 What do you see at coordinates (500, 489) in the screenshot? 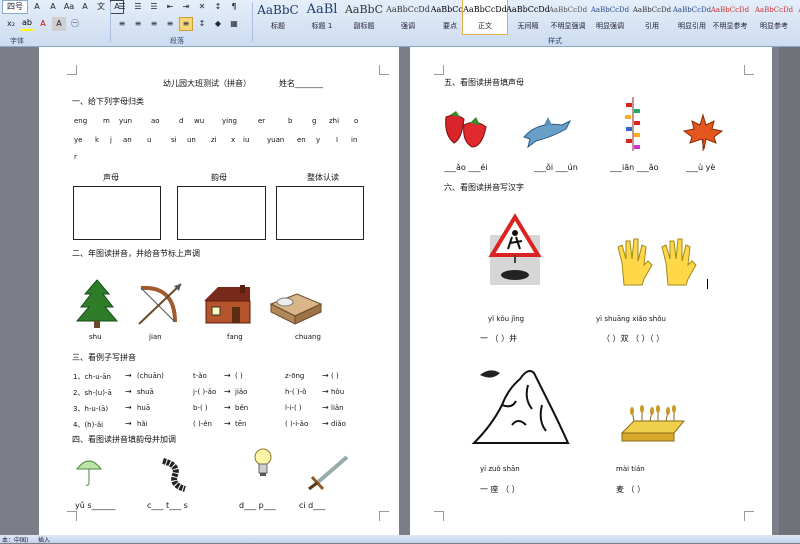
I see `hanzi-mountain: 一 座 （ ）` at bounding box center [500, 489].